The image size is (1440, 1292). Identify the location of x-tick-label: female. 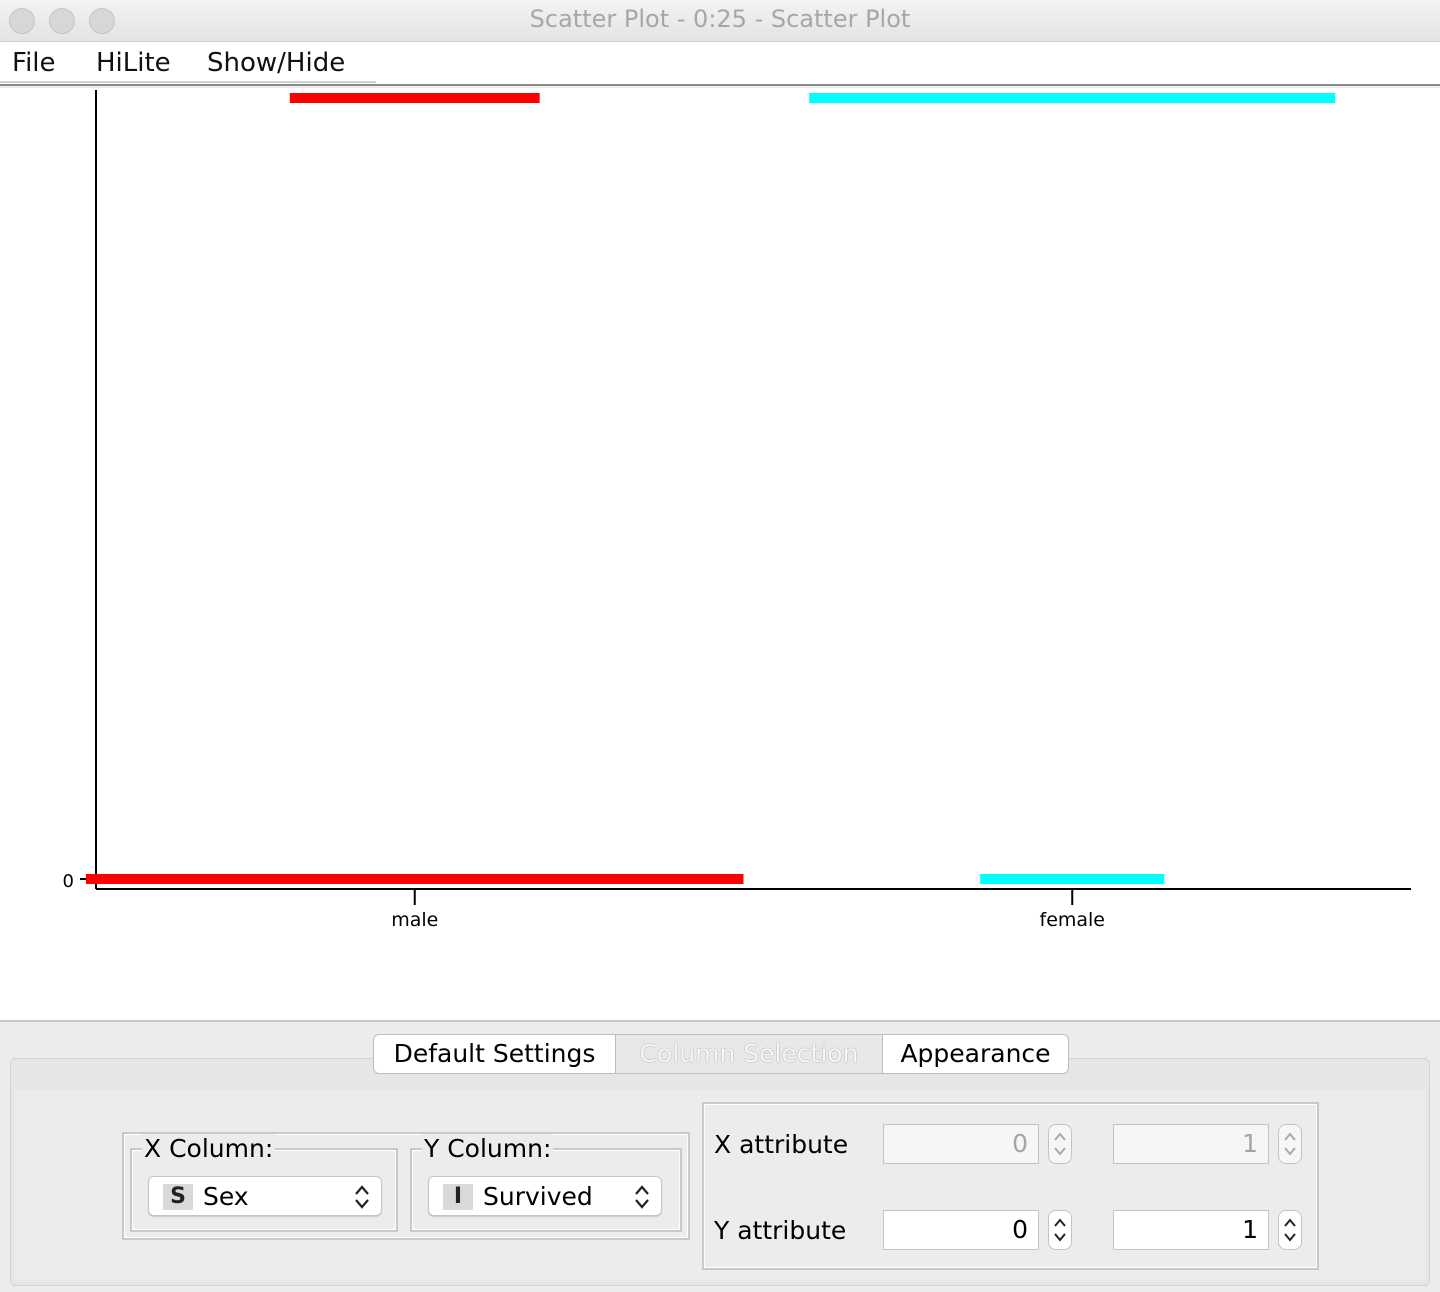
(1073, 920).